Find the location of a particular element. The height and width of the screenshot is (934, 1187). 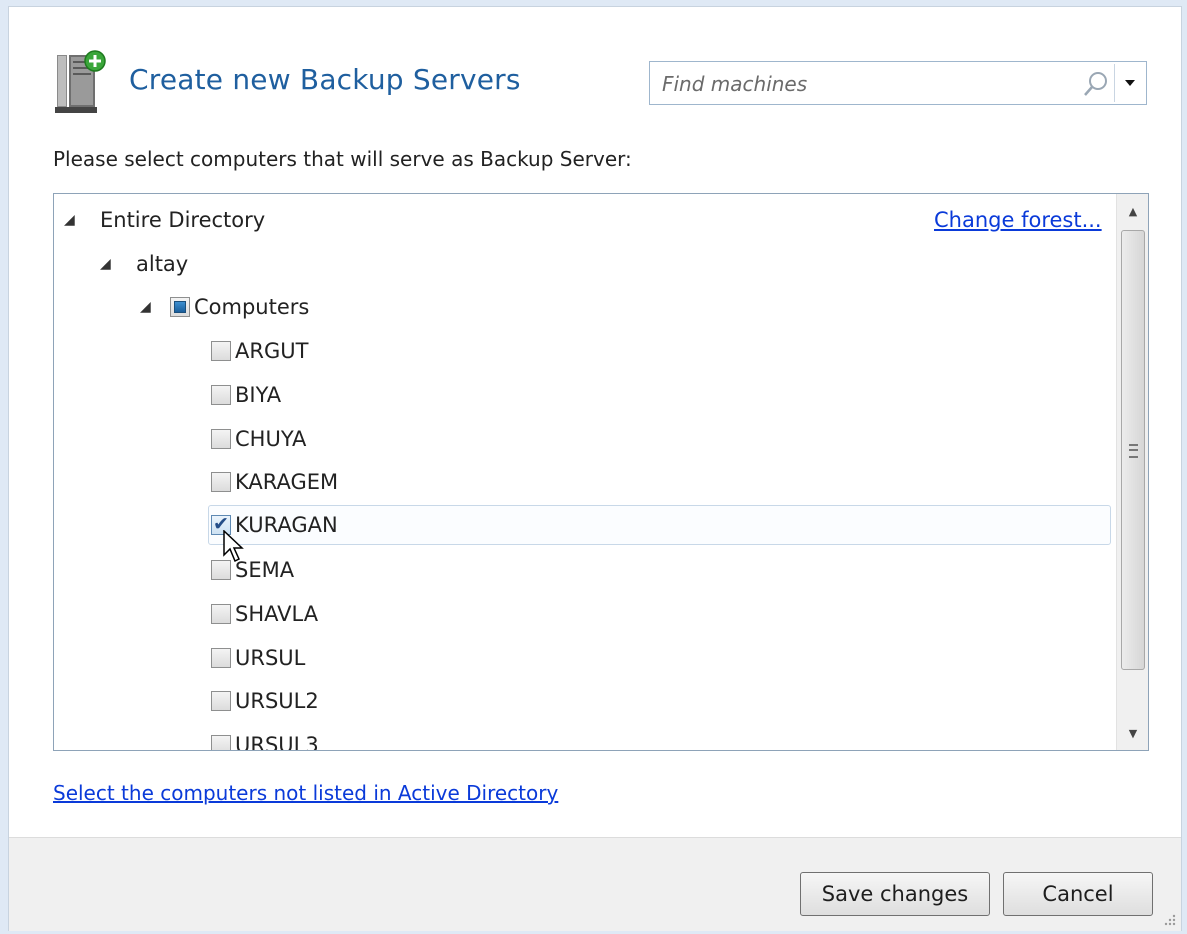

search-options-dropdown is located at coordinates (1130, 83).